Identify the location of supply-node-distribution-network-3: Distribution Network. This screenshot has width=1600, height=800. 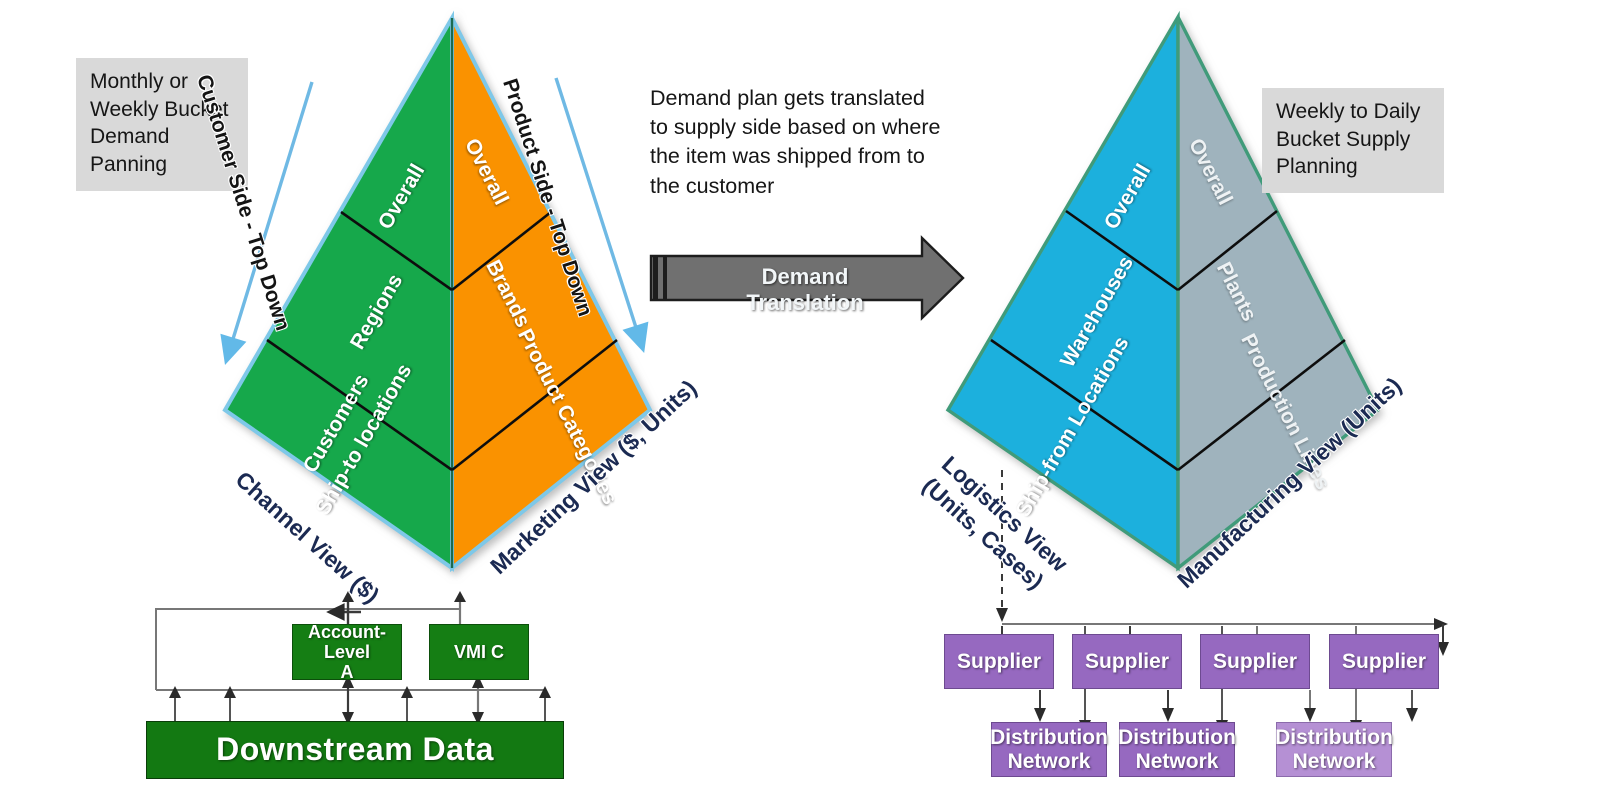
(1334, 749).